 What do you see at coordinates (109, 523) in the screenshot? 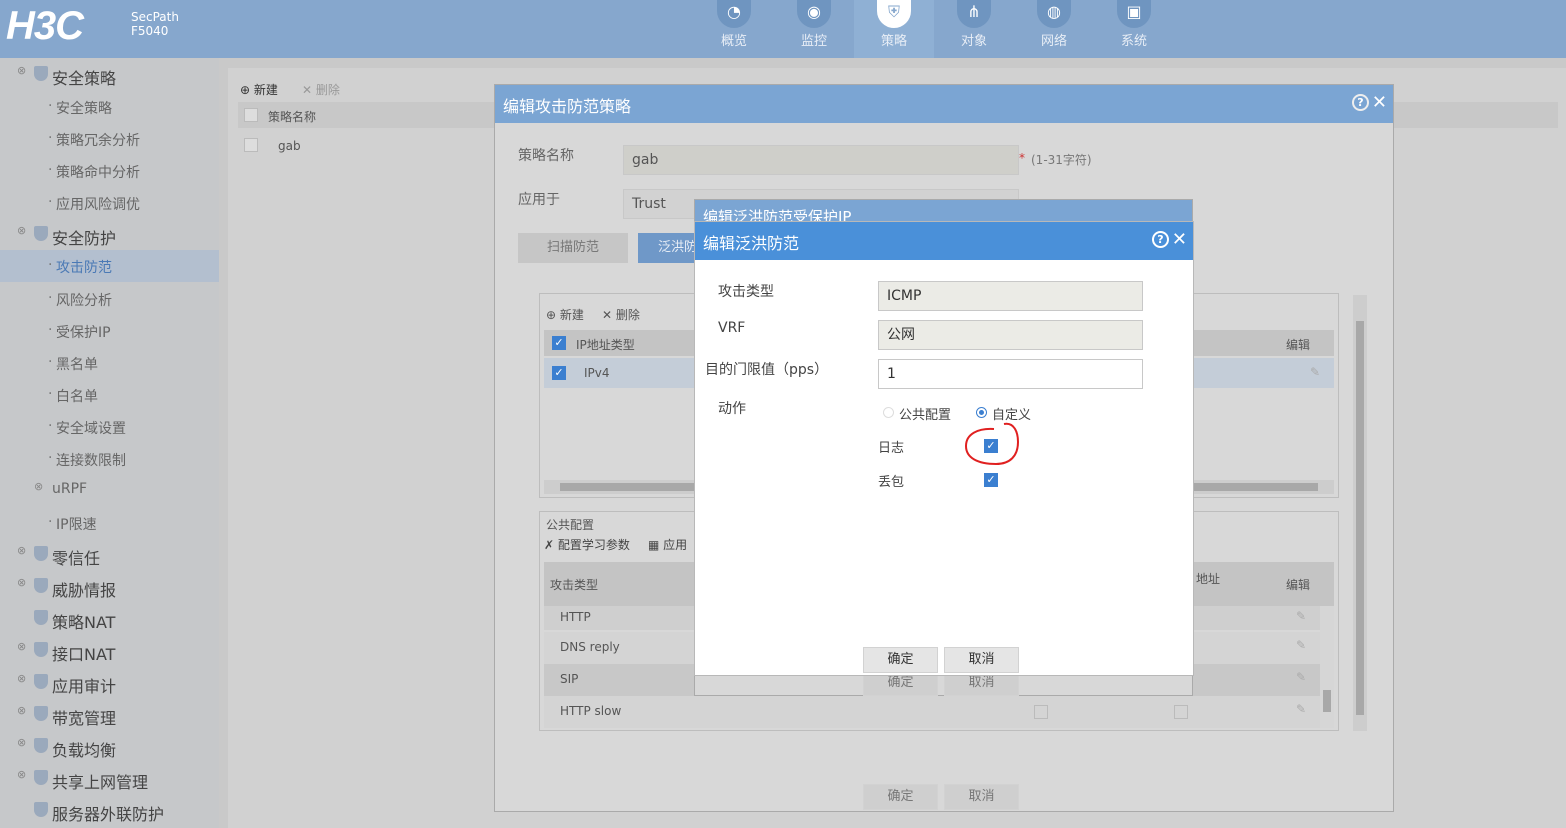
I see `sidebar-item: · IP限速` at bounding box center [109, 523].